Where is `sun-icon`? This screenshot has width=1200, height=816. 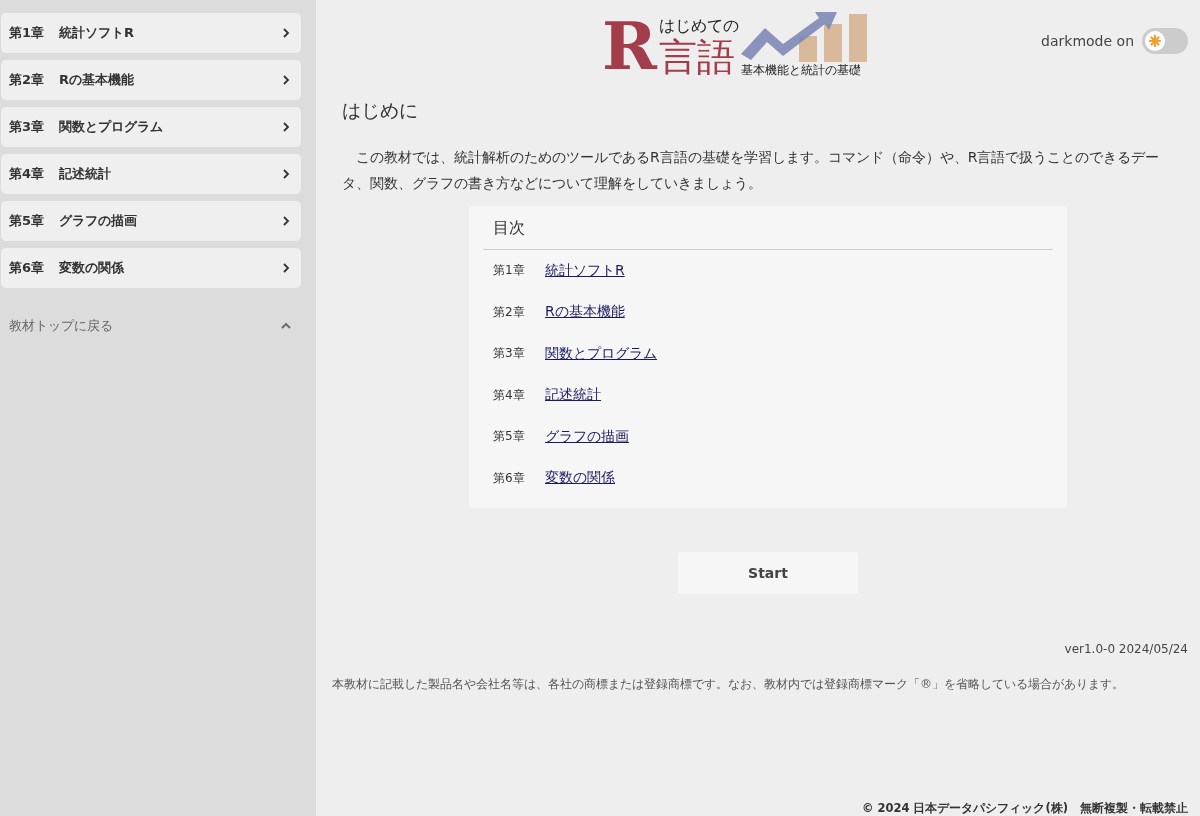
sun-icon is located at coordinates (1155, 41).